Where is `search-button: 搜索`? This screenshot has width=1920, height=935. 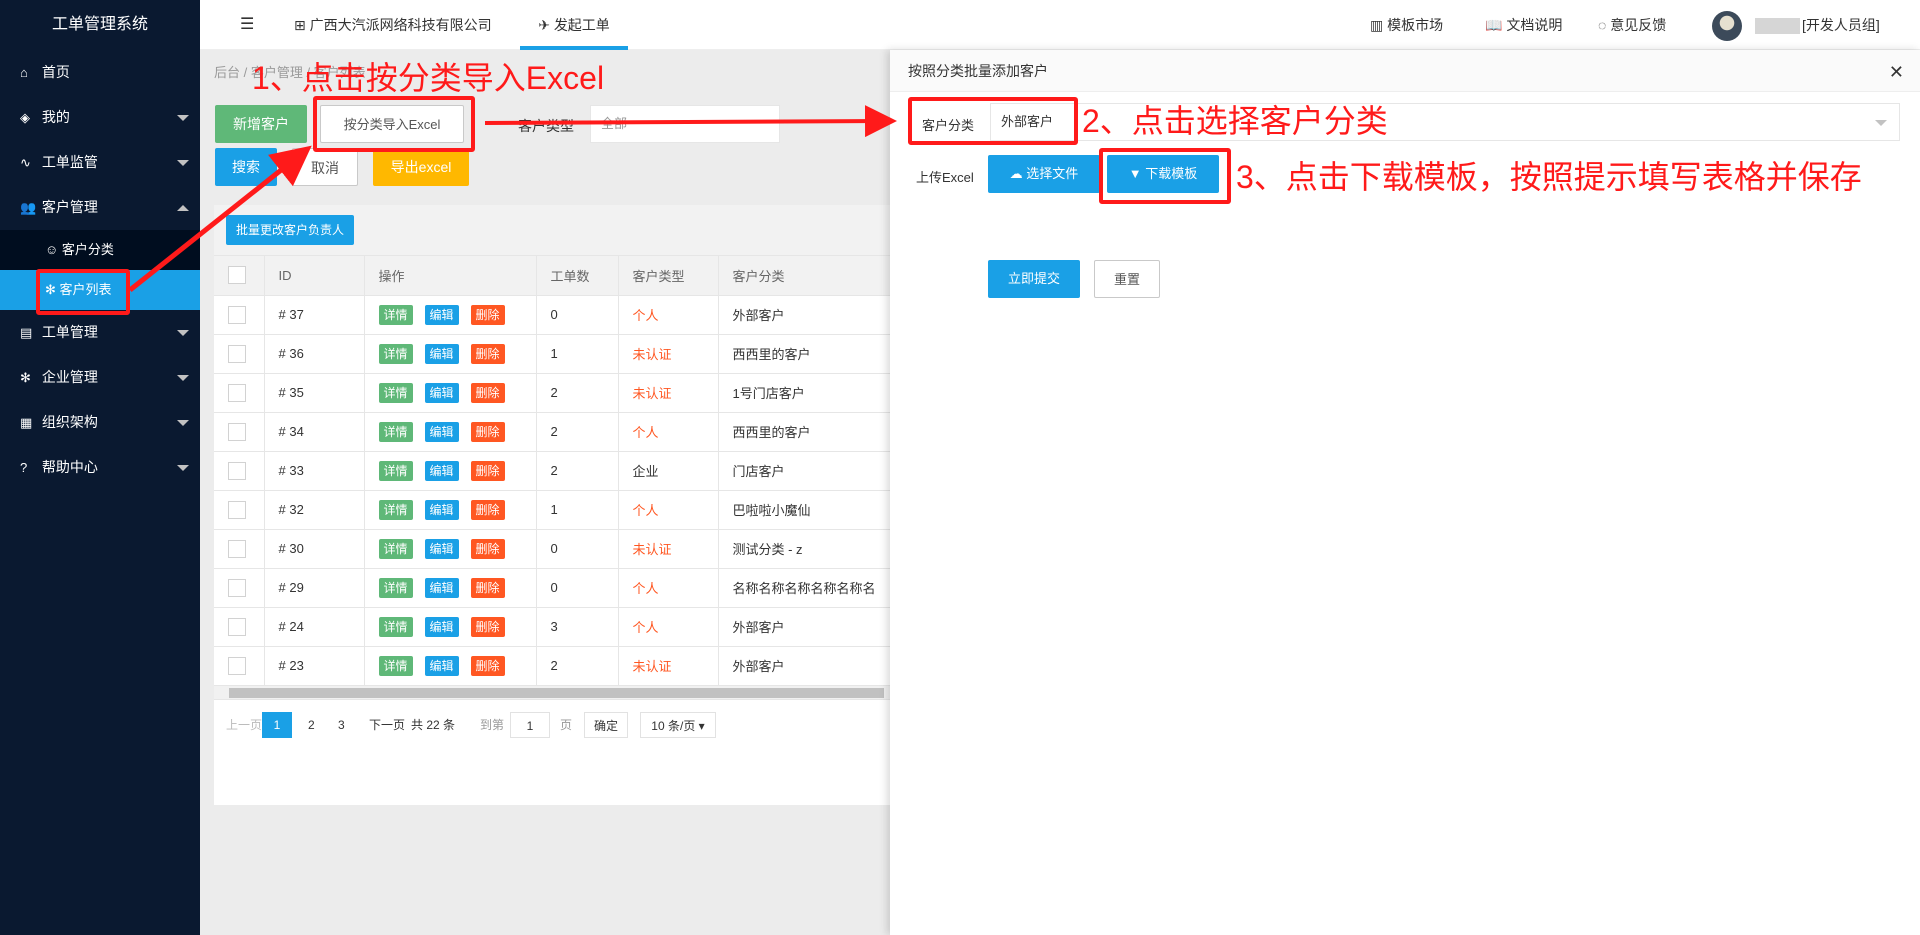 search-button: 搜索 is located at coordinates (246, 167).